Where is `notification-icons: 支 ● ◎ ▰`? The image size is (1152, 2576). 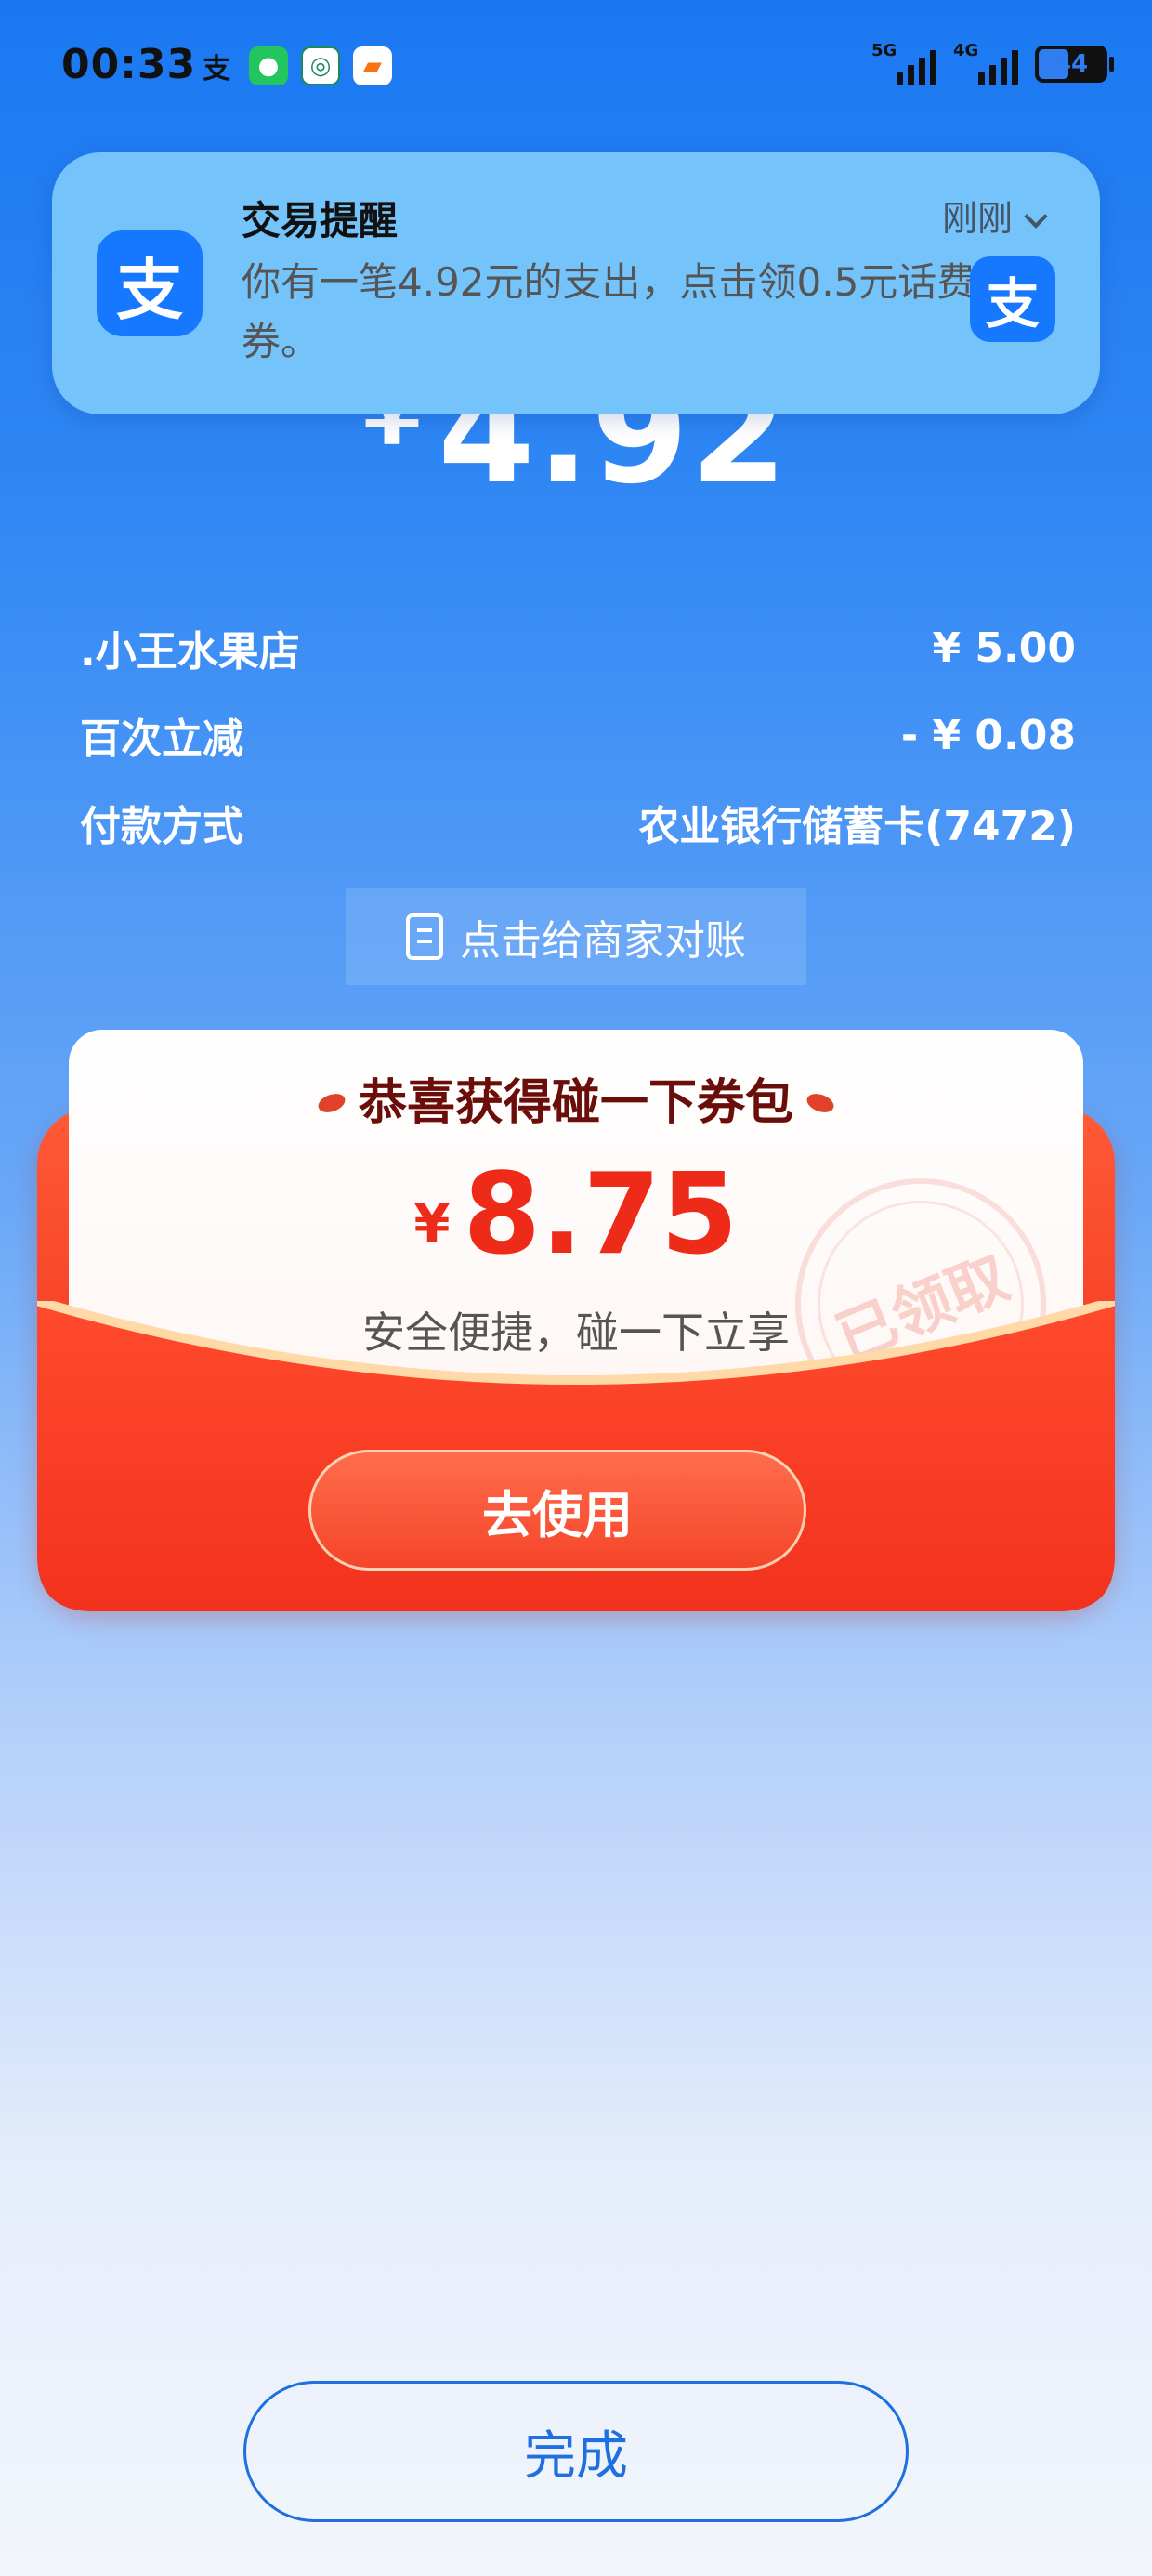 notification-icons: 支 ● ◎ ▰ is located at coordinates (294, 65).